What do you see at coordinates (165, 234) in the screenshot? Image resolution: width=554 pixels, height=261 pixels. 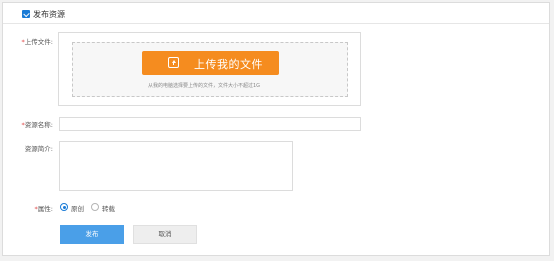 I see `cancel-button: 取消` at bounding box center [165, 234].